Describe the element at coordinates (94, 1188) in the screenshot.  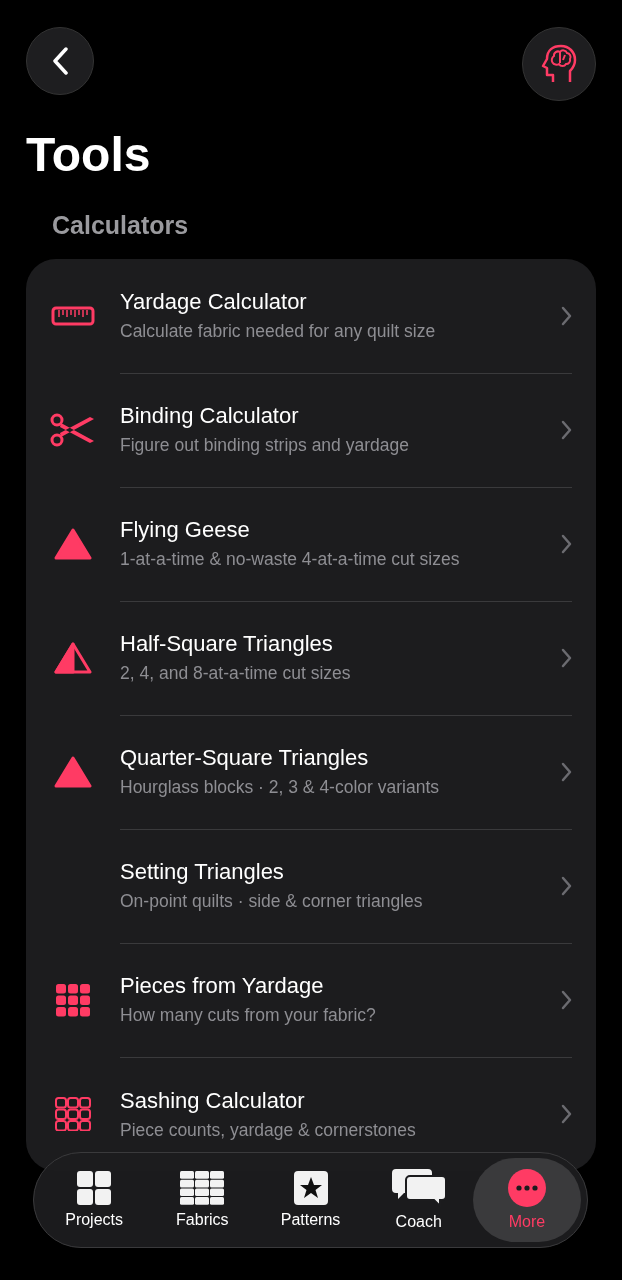
I see `squares-icon` at that location.